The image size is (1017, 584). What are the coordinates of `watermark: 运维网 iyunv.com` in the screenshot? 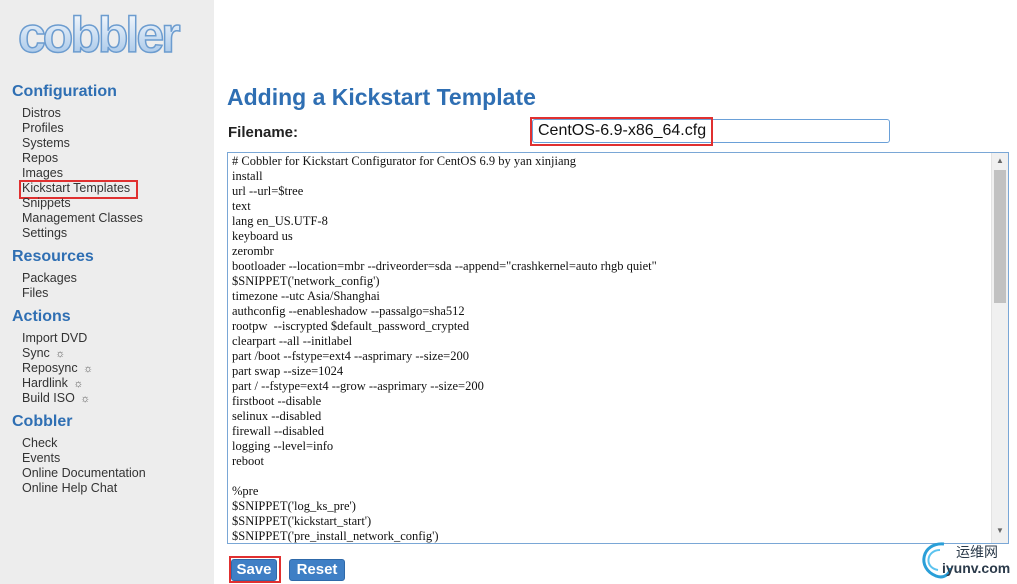 It's located at (964, 560).